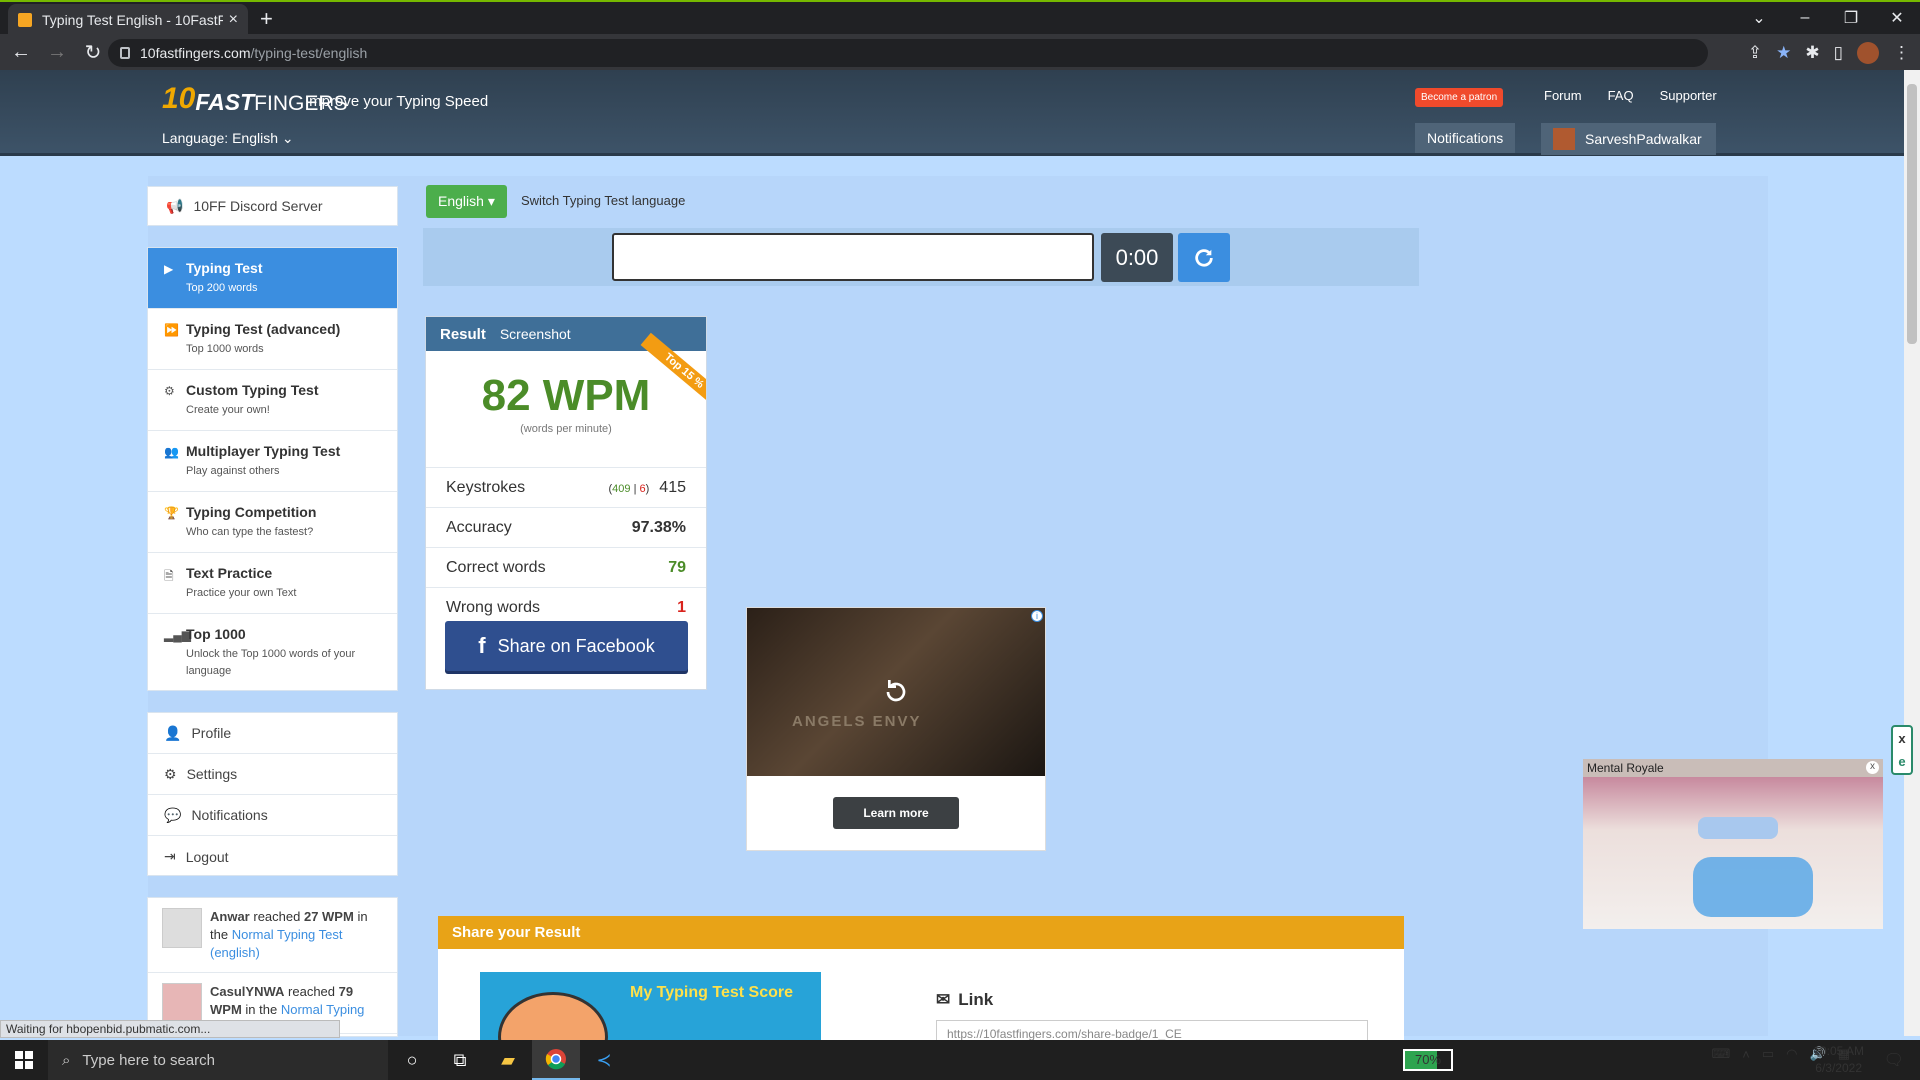 The image size is (1920, 1080). I want to click on restore-button: ❐, so click(1851, 18).